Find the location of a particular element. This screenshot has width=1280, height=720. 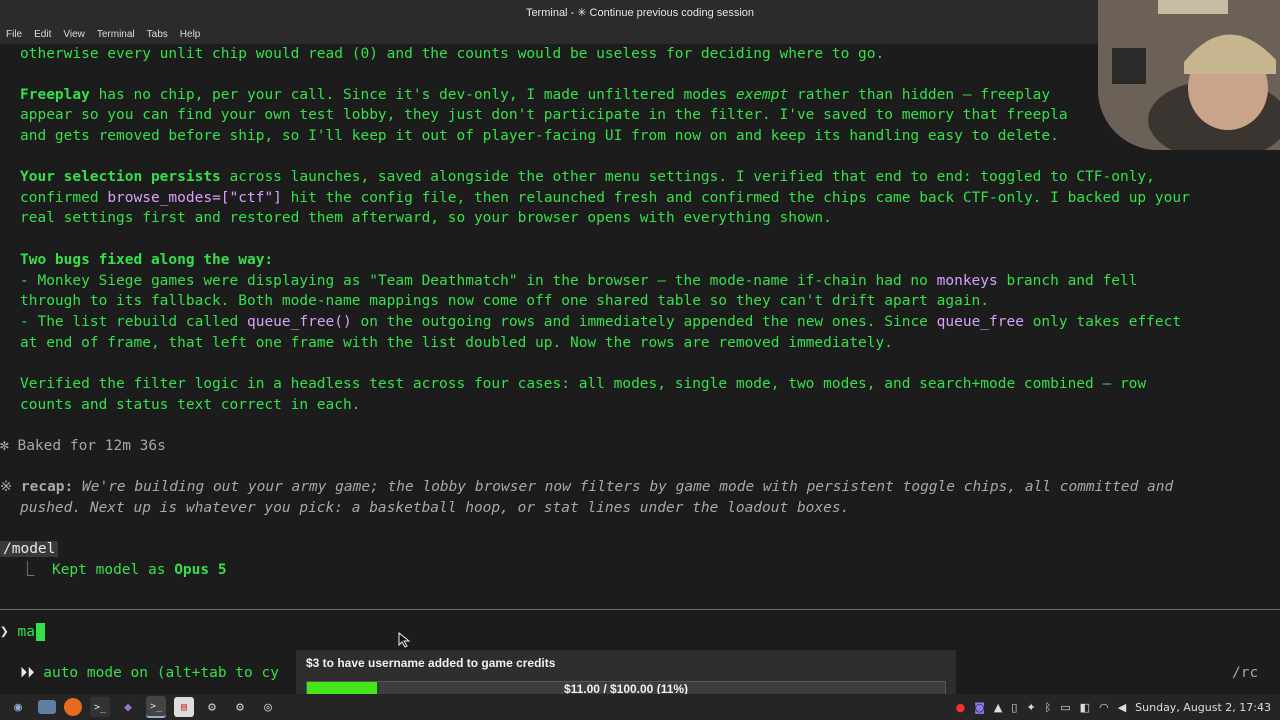

inline-code: queue_free() is located at coordinates (299, 322).